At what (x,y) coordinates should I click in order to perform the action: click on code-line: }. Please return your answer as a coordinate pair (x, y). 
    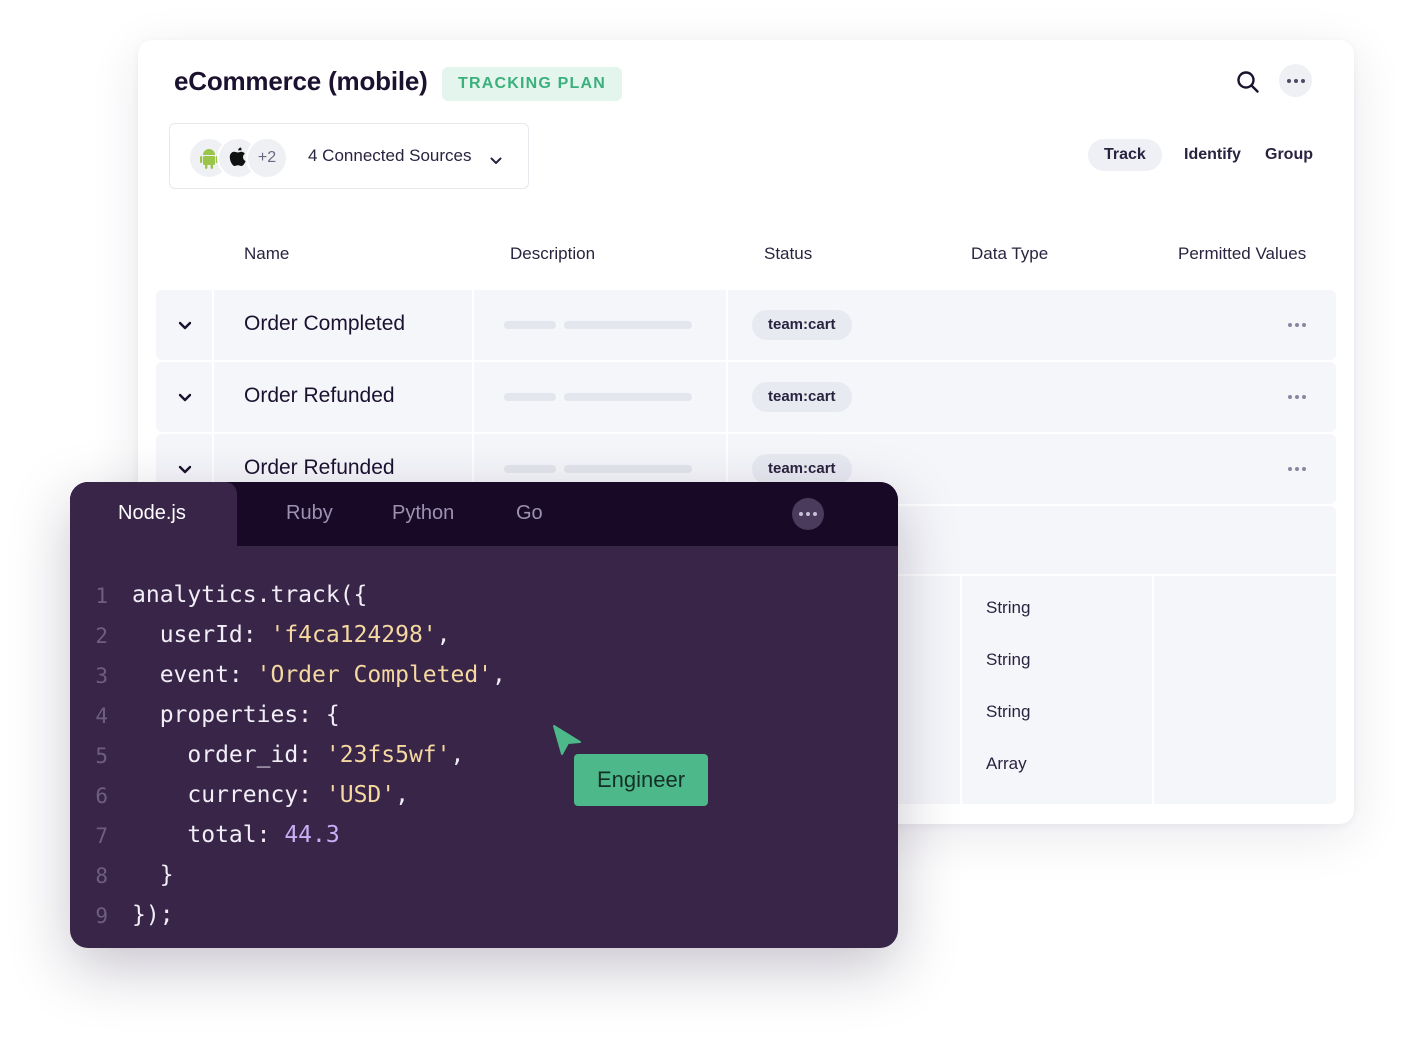
    Looking at the image, I should click on (153, 875).